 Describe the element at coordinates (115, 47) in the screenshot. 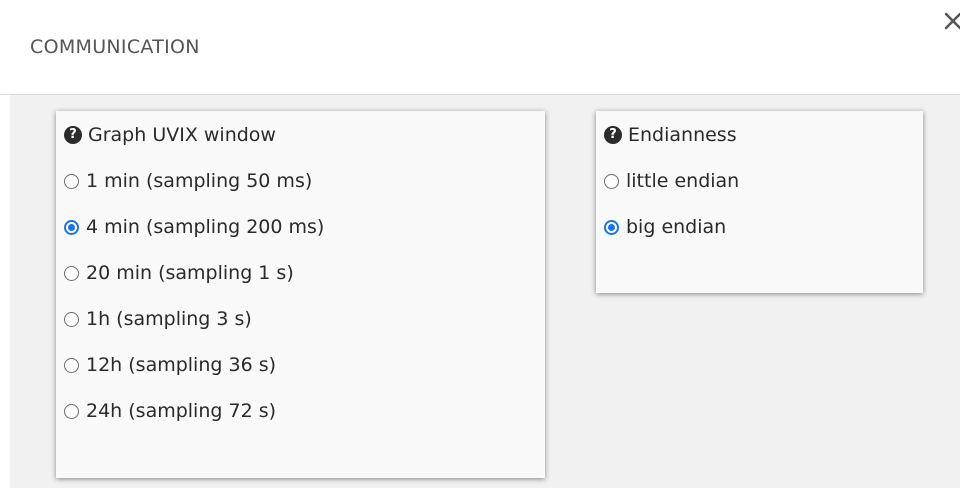

I see `dialog-title: COMMUNICATION` at that location.